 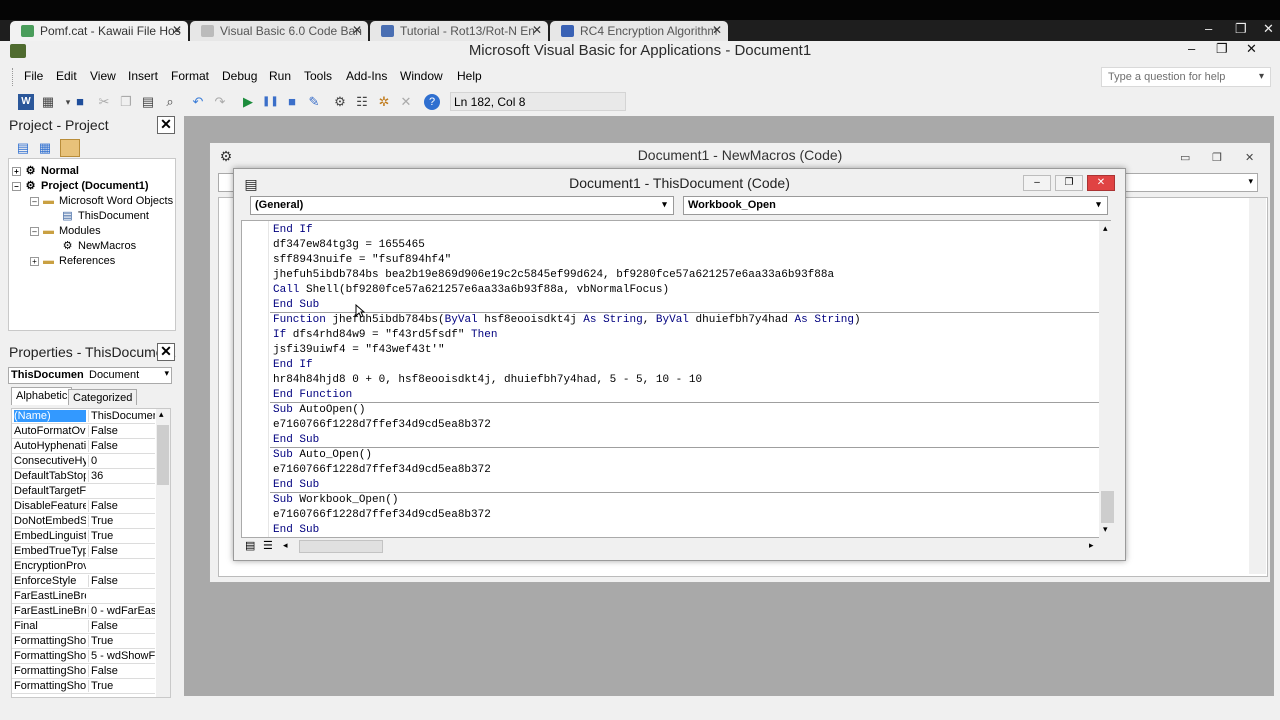 What do you see at coordinates (268, 545) in the screenshot?
I see `full-module-view-icon: ☰` at bounding box center [268, 545].